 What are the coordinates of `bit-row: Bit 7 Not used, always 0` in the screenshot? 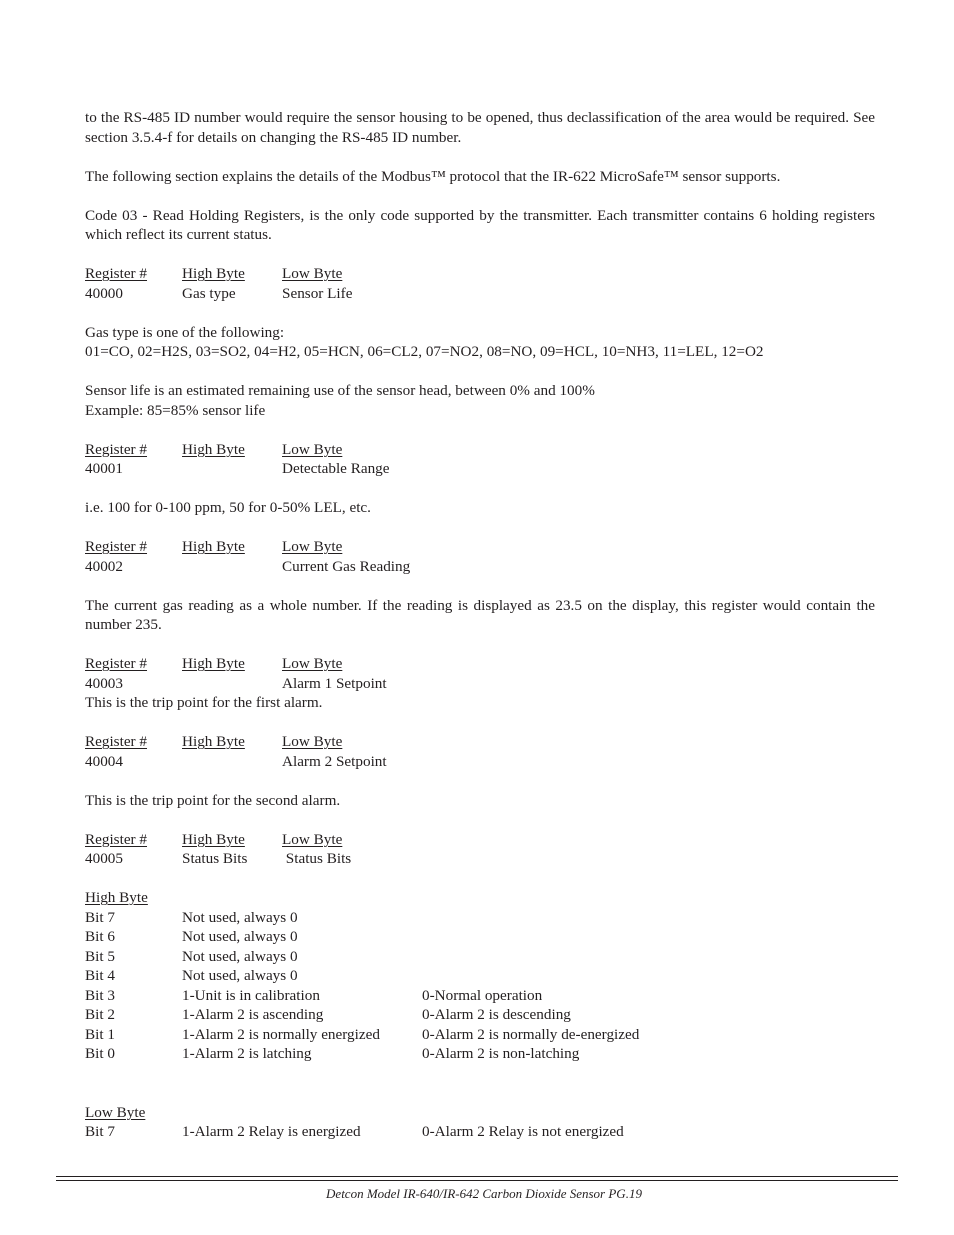 It's located at (480, 918).